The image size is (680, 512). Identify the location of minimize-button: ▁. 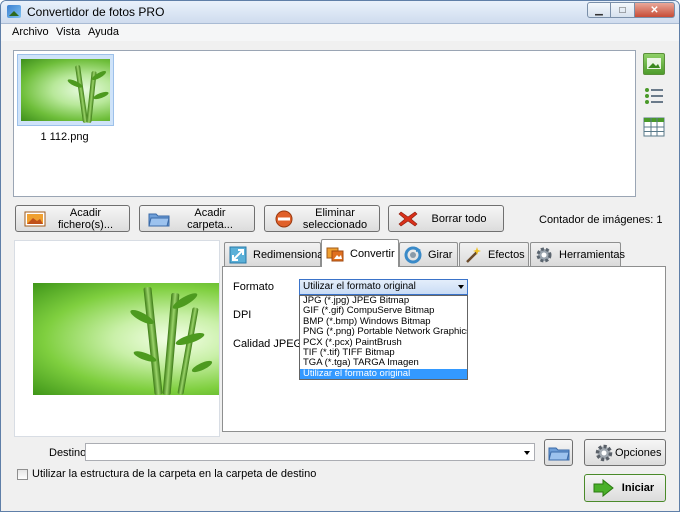
(599, 10).